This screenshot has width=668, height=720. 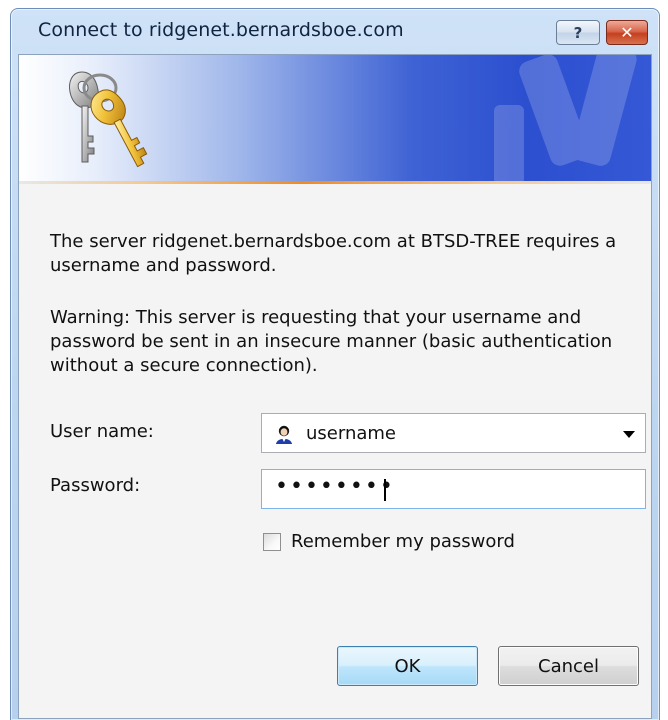 I want to click on keys-icon, so click(x=108, y=119).